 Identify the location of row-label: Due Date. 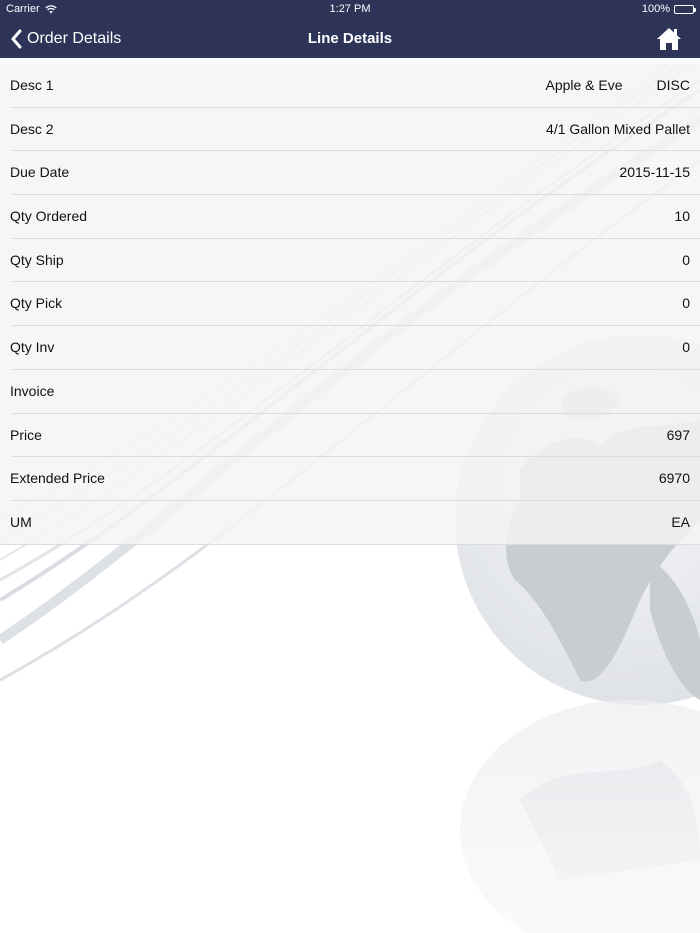
(40, 172).